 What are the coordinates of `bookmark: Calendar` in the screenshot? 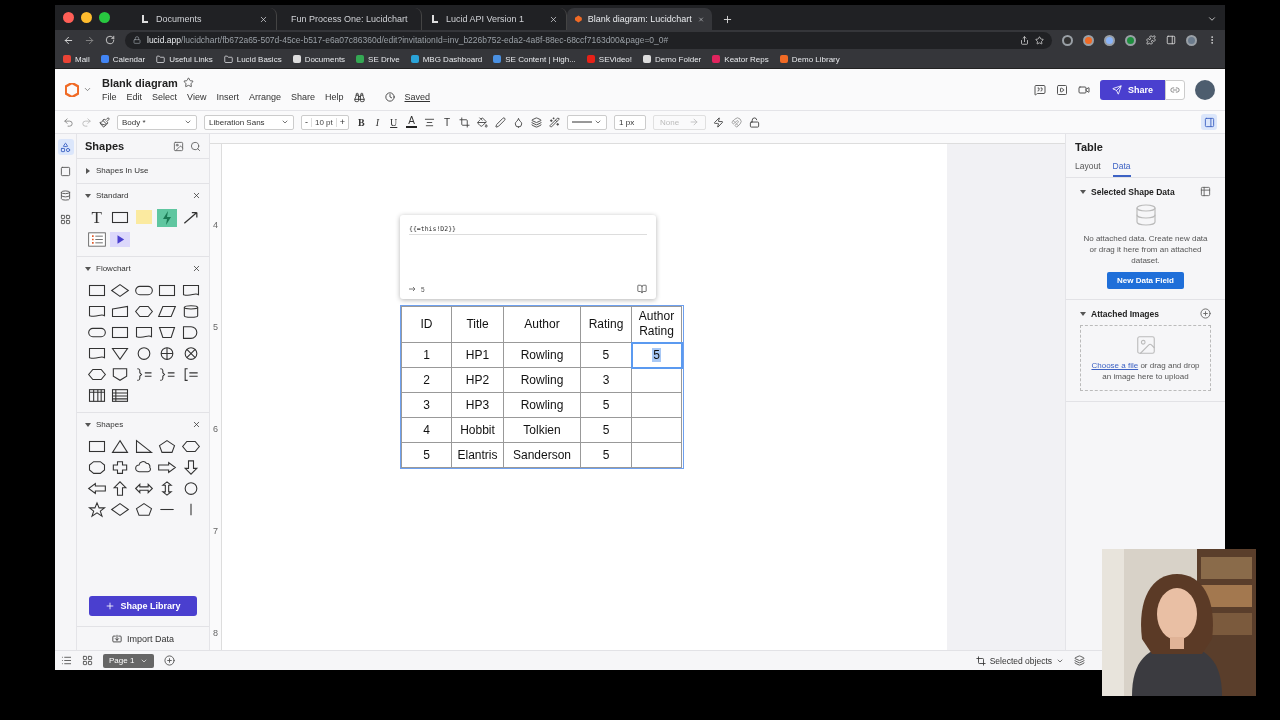 It's located at (123, 59).